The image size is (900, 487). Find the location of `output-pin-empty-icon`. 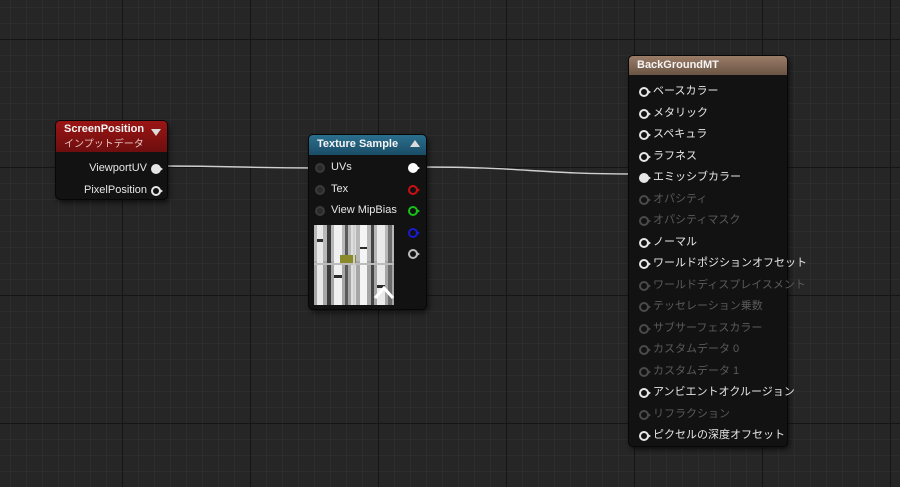

output-pin-empty-icon is located at coordinates (157, 190).